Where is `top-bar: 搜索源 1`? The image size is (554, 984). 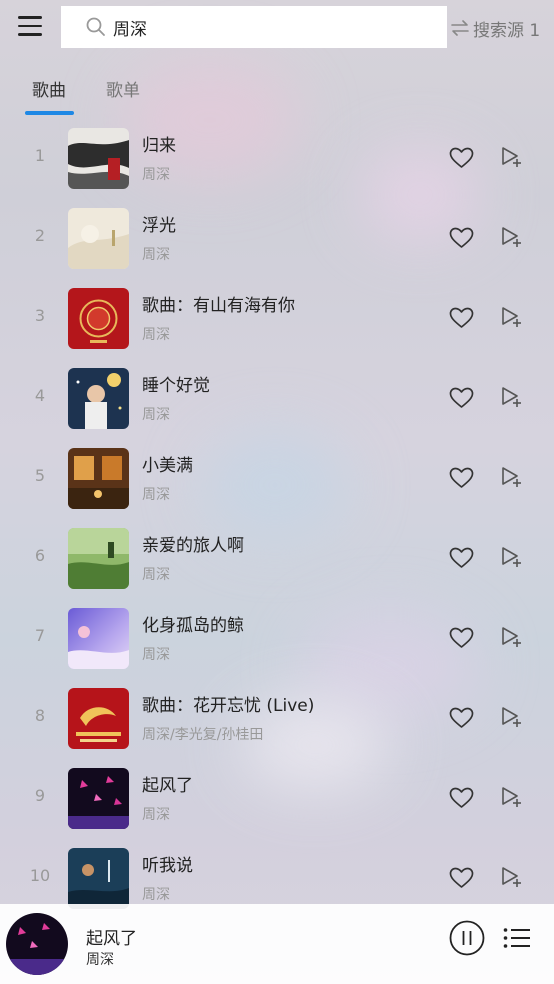
top-bar: 搜索源 1 is located at coordinates (277, 28).